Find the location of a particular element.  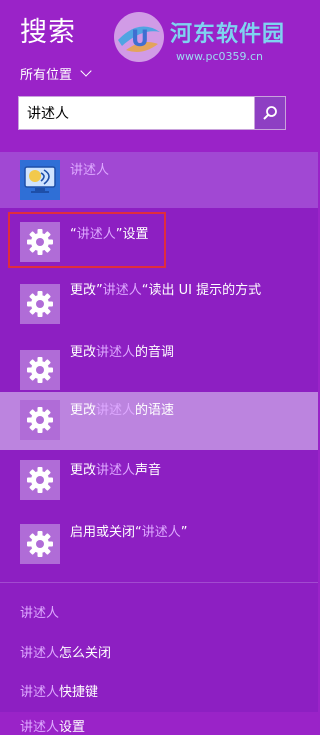

scope-dropdown: 所有位置 is located at coordinates (56, 73).